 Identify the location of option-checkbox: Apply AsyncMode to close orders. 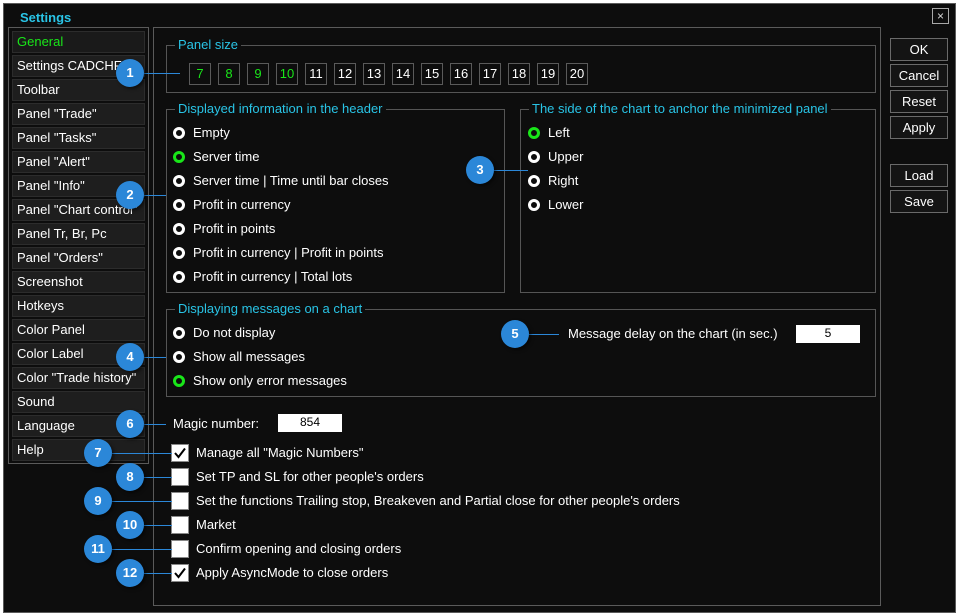
(279, 573).